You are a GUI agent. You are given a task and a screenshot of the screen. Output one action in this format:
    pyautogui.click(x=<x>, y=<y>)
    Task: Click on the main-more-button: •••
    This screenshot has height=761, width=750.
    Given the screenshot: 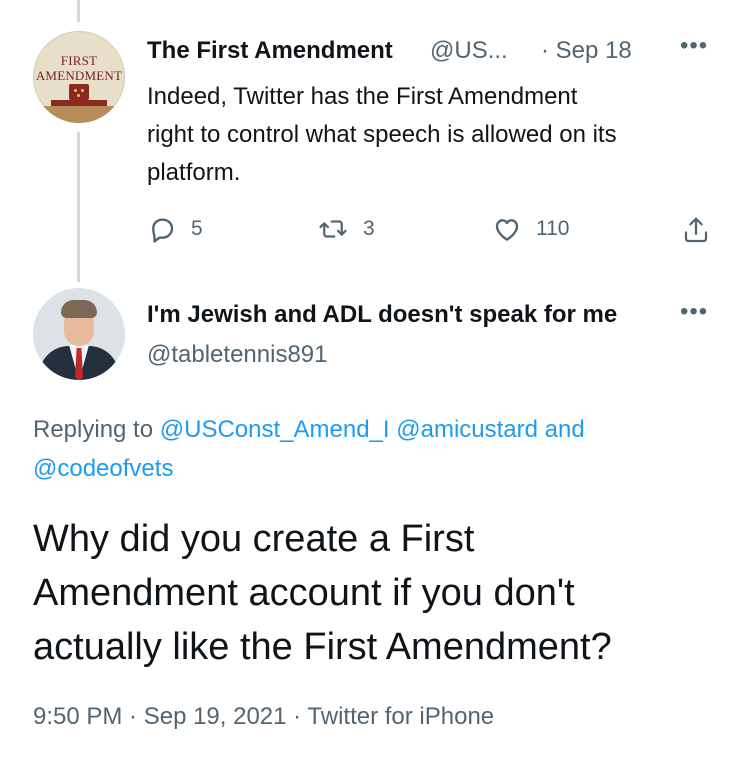 What is the action you would take?
    pyautogui.click(x=694, y=312)
    